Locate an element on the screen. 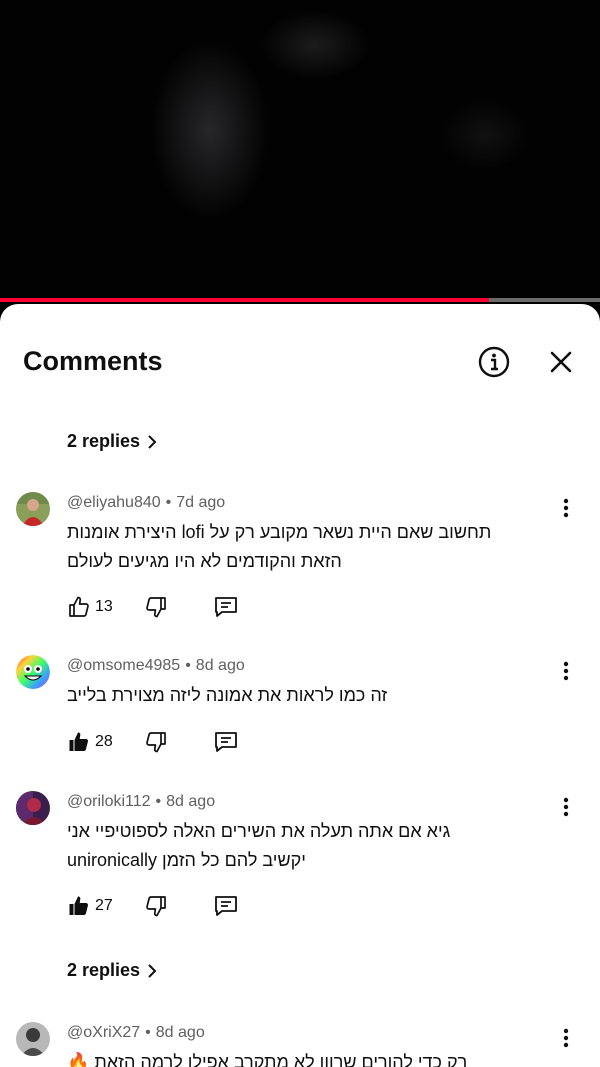  comment-meta: @eliyahu840 • 7d ago is located at coordinates (146, 502).